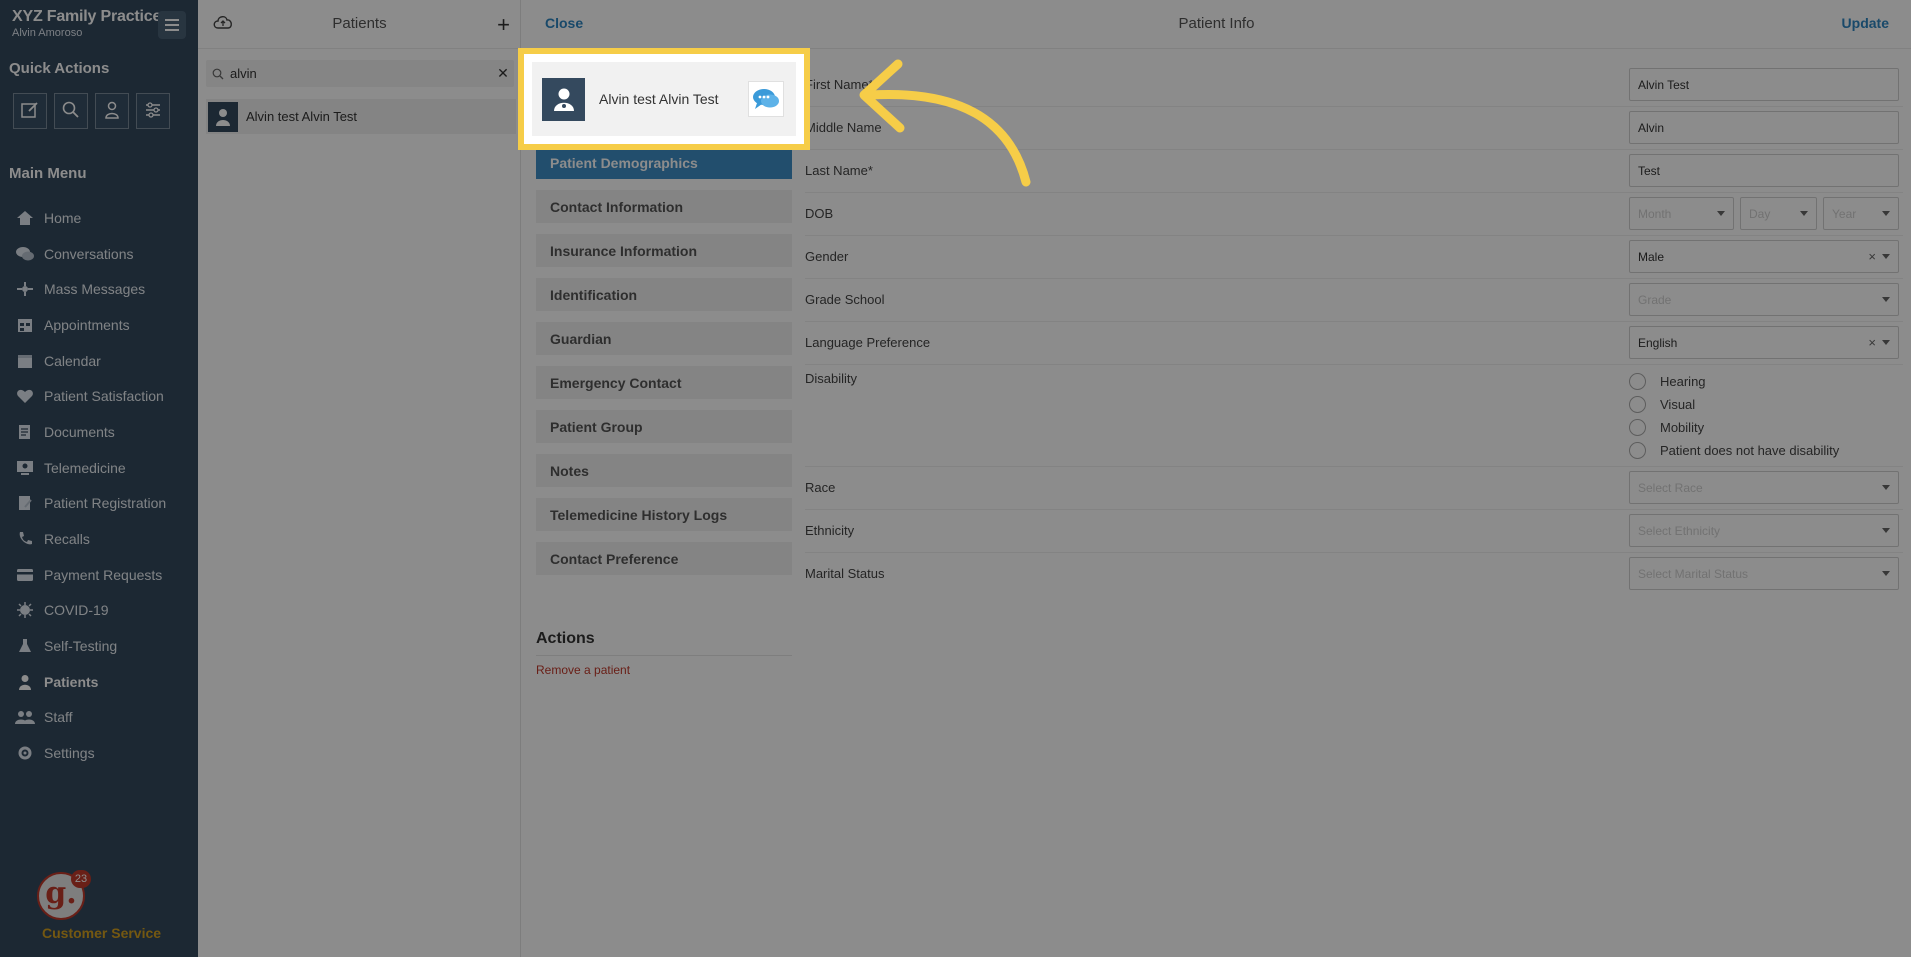  I want to click on highlighted-patient-card: Alvin test Alvin Test, so click(664, 99).